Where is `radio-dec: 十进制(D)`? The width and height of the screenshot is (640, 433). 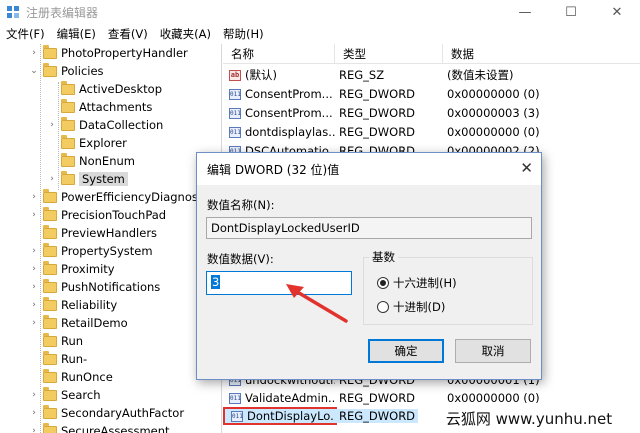
radio-dec: 十进制(D) is located at coordinates (411, 307).